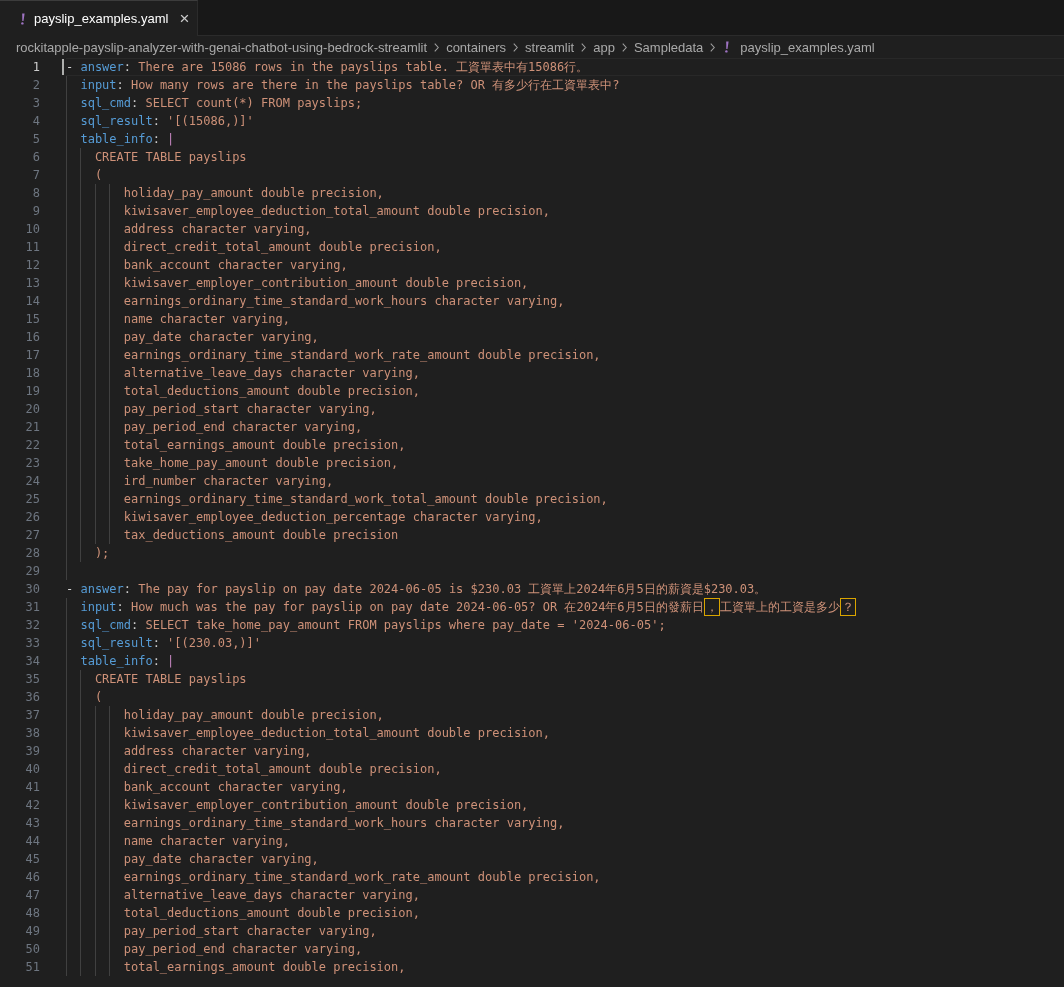  I want to click on line-number: 46, so click(32, 877).